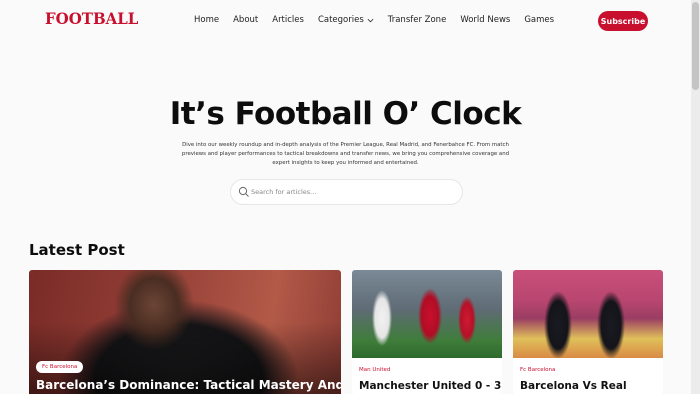  I want to click on scrollbar-thumb, so click(695, 46).